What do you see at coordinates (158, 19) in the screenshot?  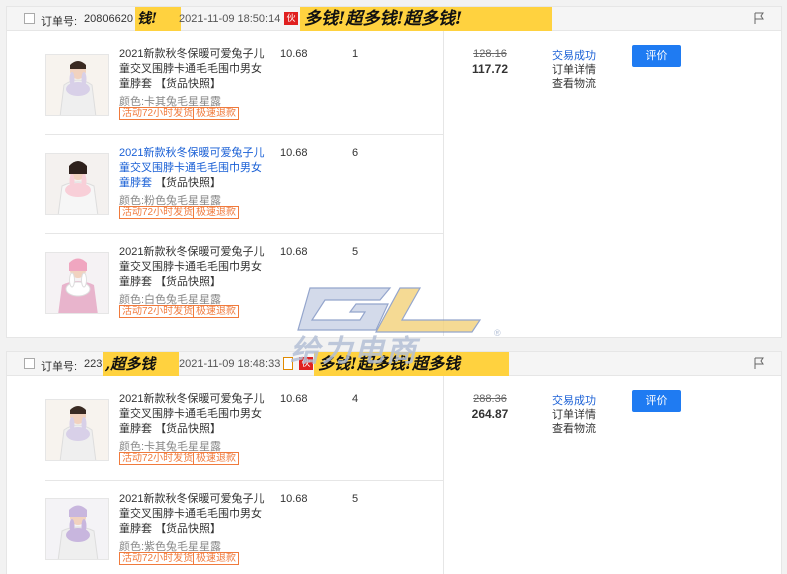 I see `sticker-overlay: 钱!` at bounding box center [158, 19].